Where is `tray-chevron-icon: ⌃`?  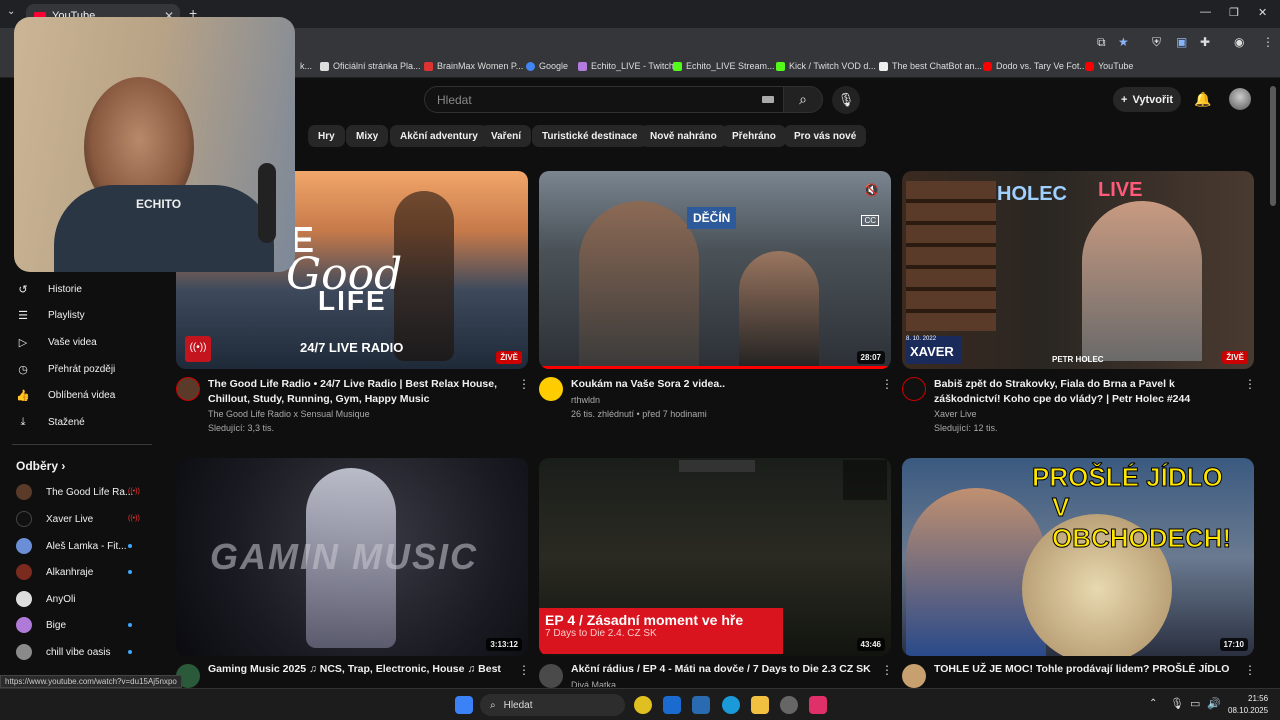
tray-chevron-icon: ⌃ is located at coordinates (1153, 703).